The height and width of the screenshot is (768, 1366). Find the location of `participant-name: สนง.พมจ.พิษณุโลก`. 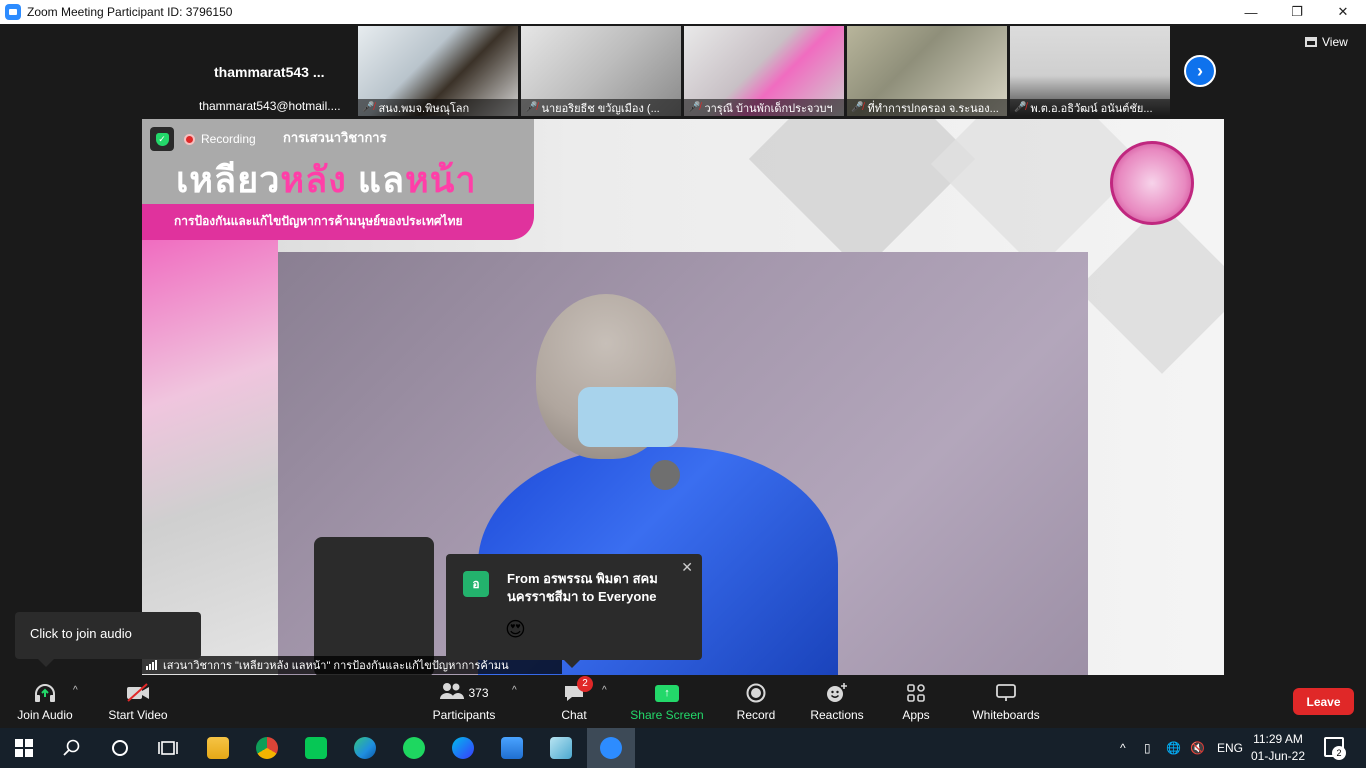

participant-name: สนง.พมจ.พิษณุโลก is located at coordinates (424, 108).